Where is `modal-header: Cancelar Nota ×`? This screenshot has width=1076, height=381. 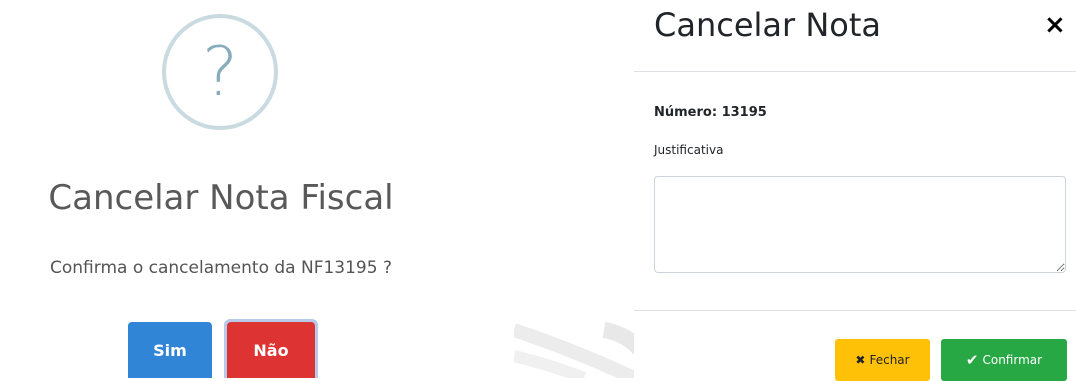
modal-header: Cancelar Nota × is located at coordinates (855, 36).